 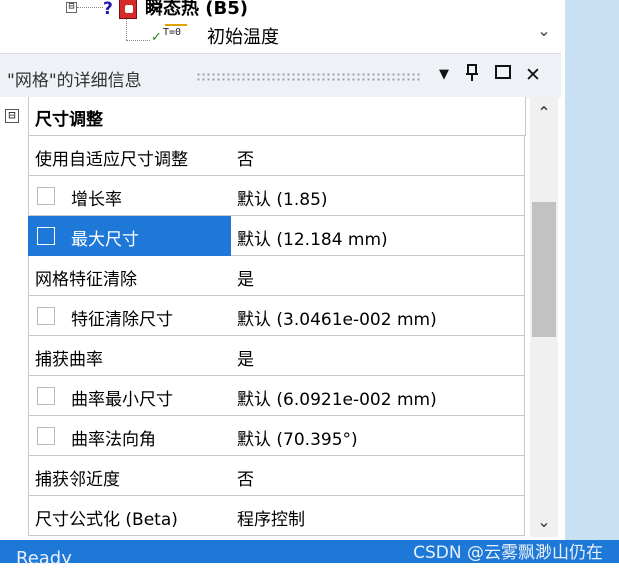 What do you see at coordinates (282, 200) in the screenshot?
I see `property-value: 默认 (1.85)` at bounding box center [282, 200].